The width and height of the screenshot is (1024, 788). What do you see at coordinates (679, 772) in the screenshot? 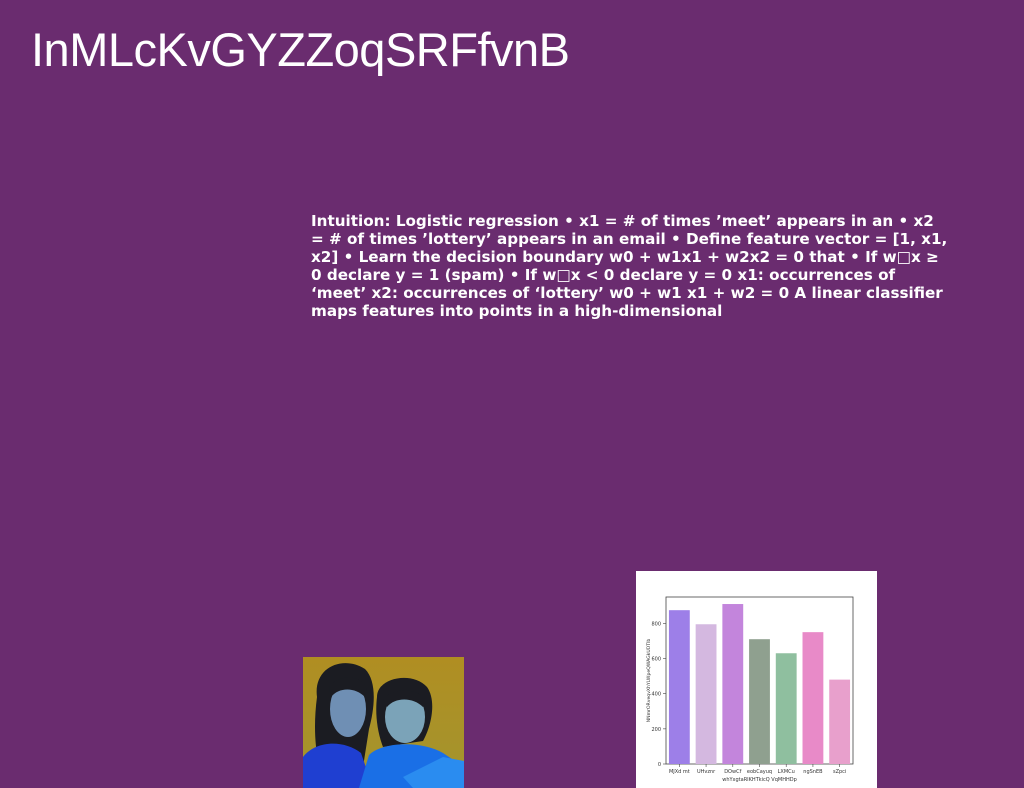
I see `x-tick-label: MJXd mt` at bounding box center [679, 772].